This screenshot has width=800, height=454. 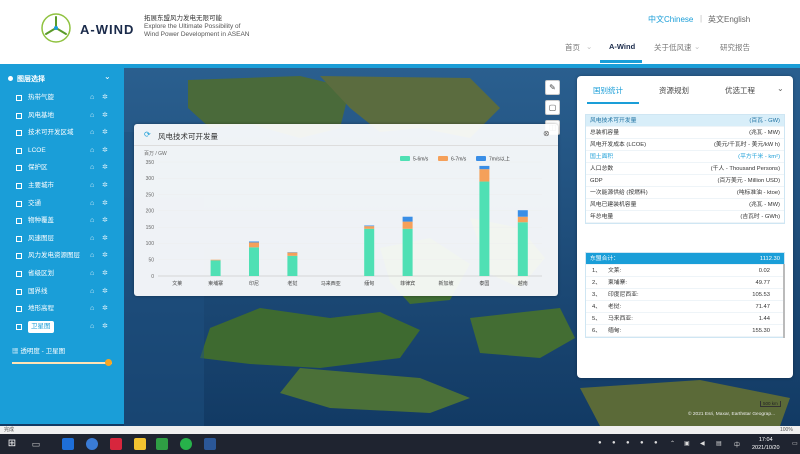 I want to click on tray-chevron-up-icon: ⌃, so click(x=672, y=443).